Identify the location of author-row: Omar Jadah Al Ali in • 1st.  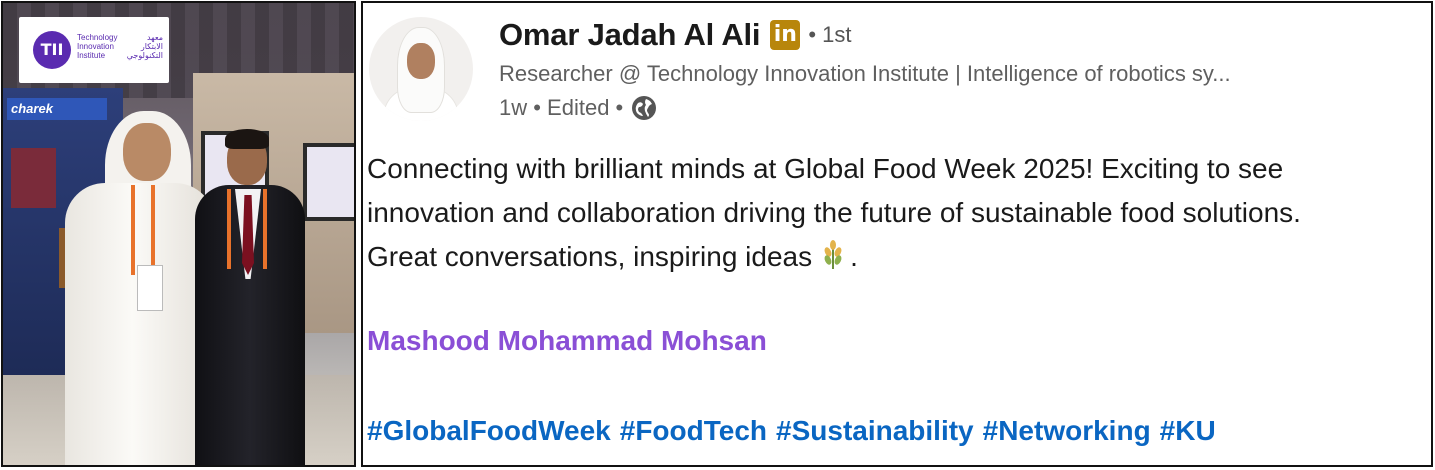
(675, 35).